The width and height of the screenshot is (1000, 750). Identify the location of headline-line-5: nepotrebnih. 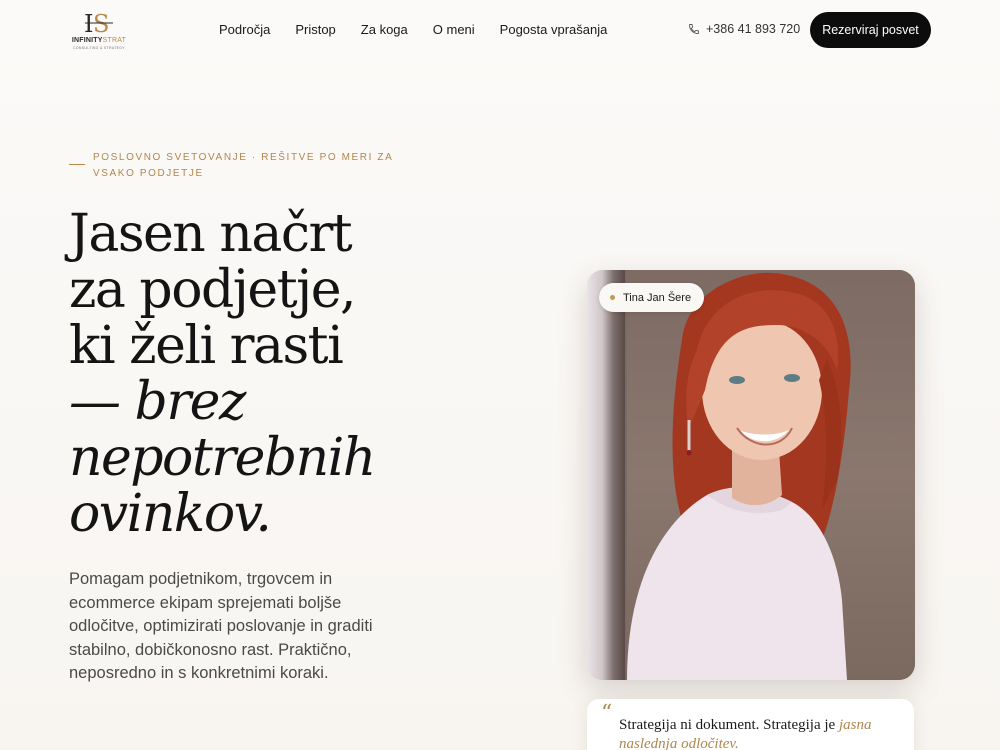
(222, 458).